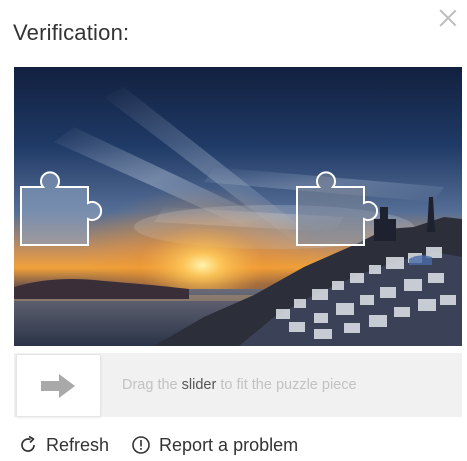 This screenshot has height=461, width=467. Describe the element at coordinates (141, 445) in the screenshot. I see `info-circle-icon` at that location.